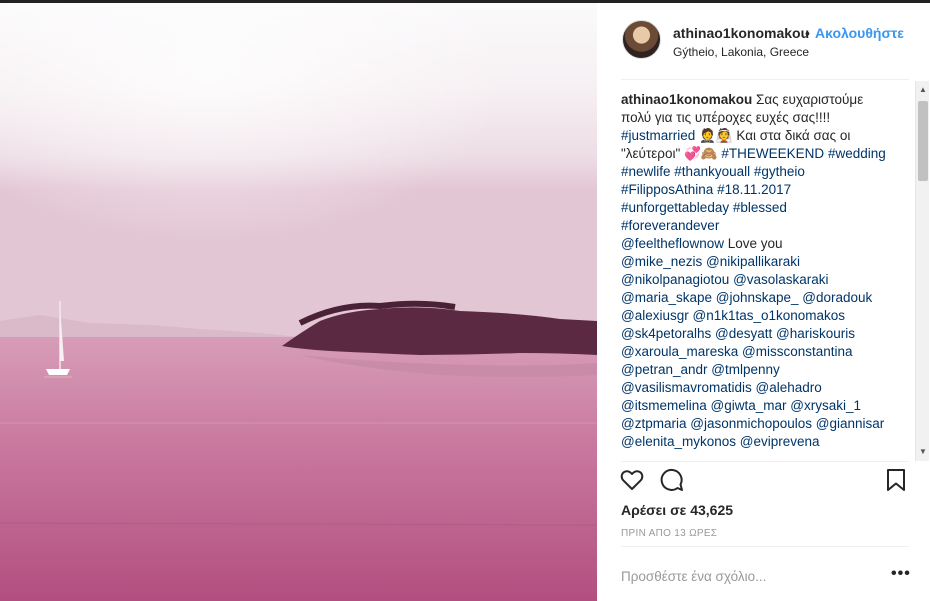 The image size is (930, 601). What do you see at coordinates (664, 405) in the screenshot?
I see `hashtag-mention-link: @itsmemelina` at bounding box center [664, 405].